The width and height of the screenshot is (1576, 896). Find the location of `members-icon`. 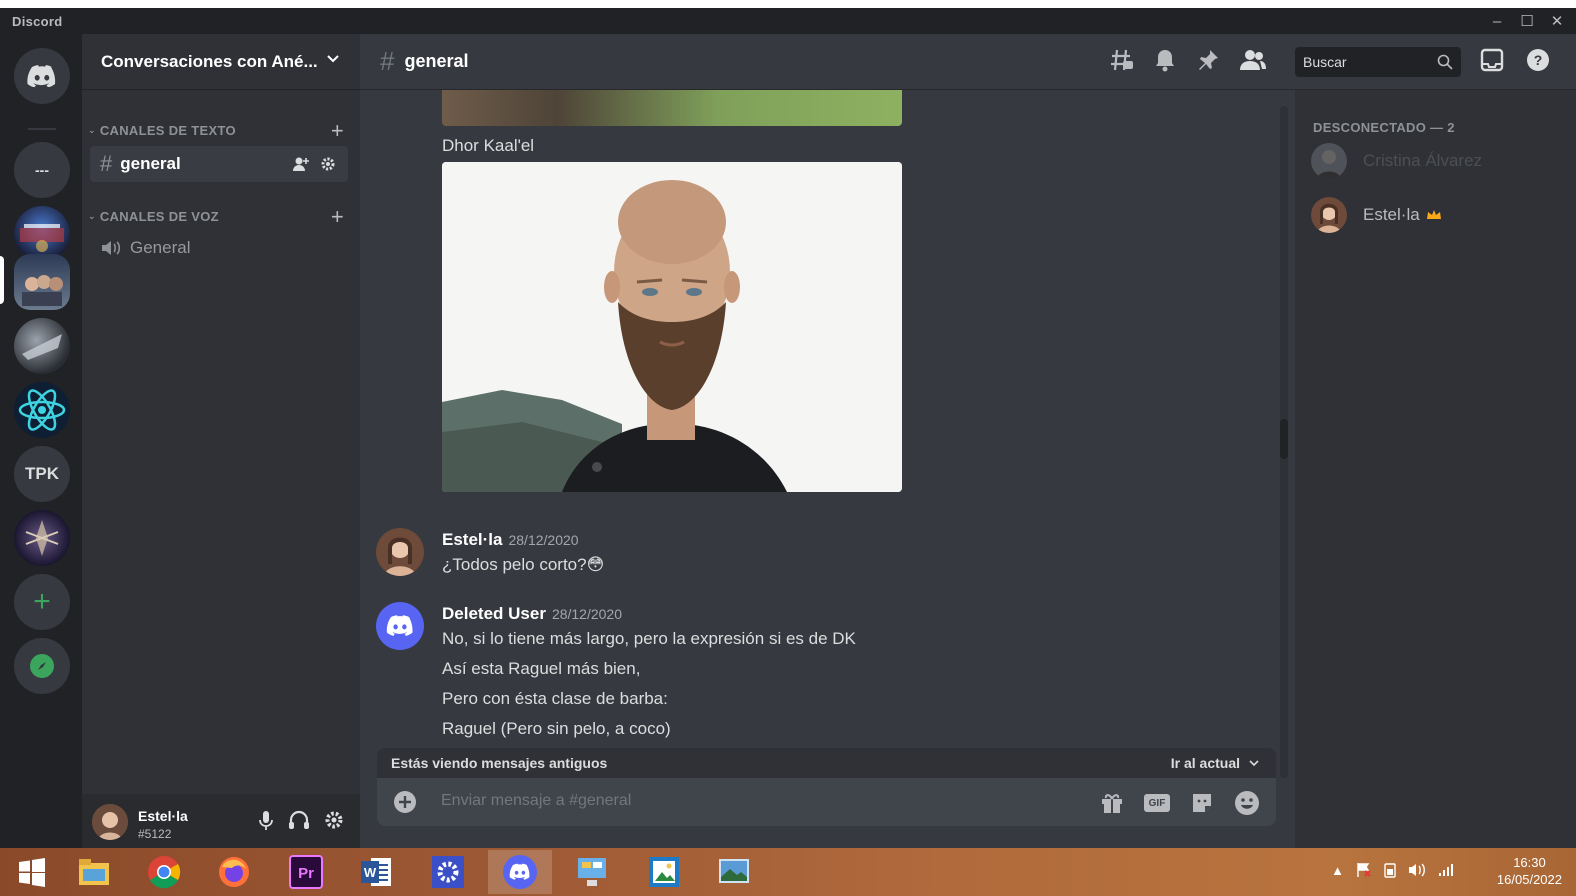

members-icon is located at coordinates (1253, 60).